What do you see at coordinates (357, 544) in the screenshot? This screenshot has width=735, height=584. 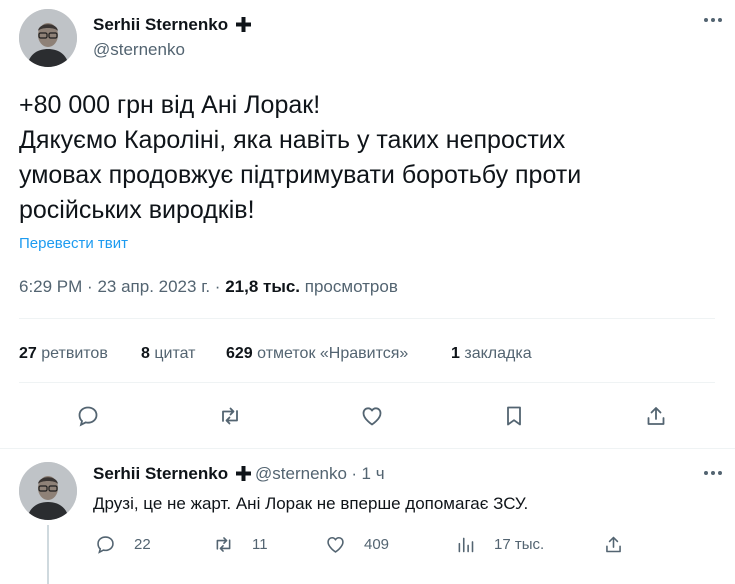 I see `reply-like-action: 409` at bounding box center [357, 544].